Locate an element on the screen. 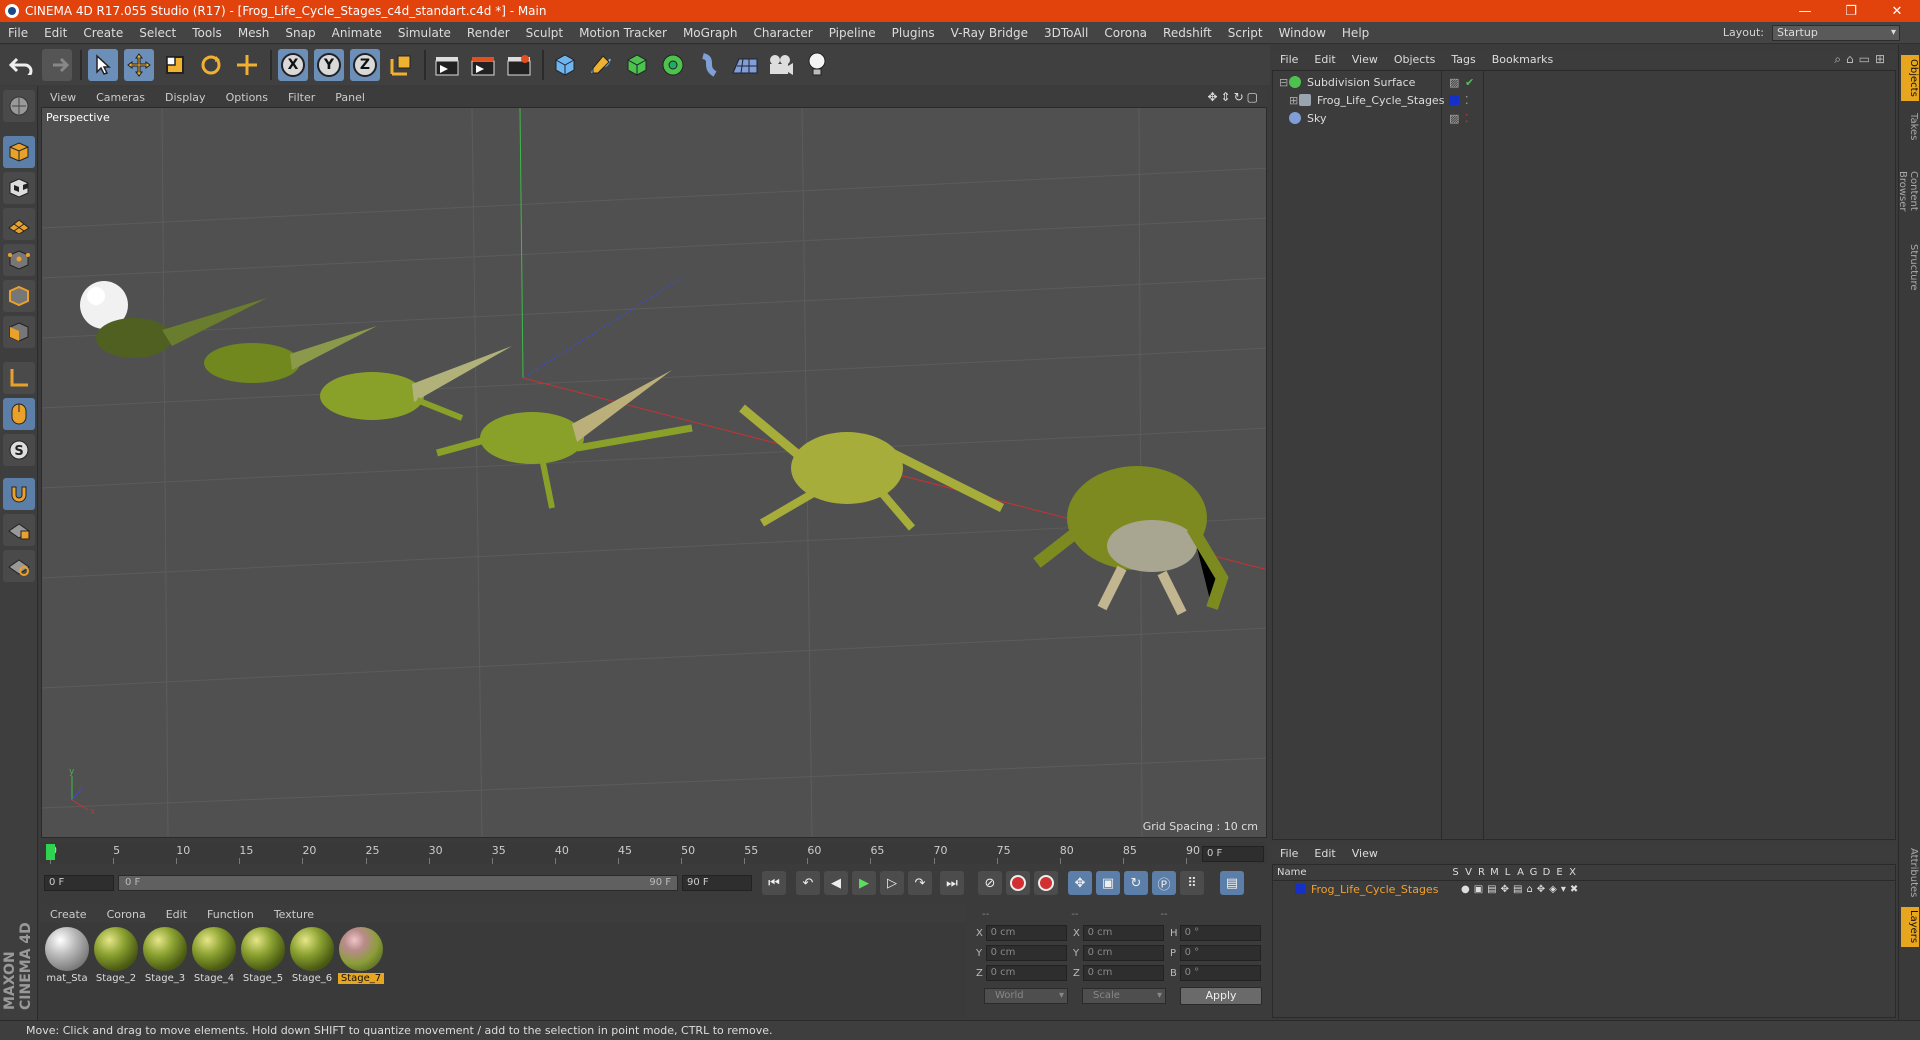 The image size is (1920, 1040). layout-dropdown: Startup is located at coordinates (1836, 32).